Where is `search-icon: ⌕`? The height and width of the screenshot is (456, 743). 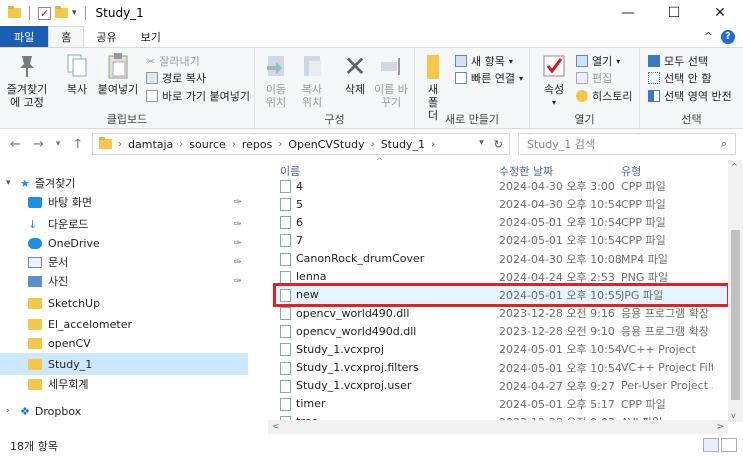
search-icon: ⌕ is located at coordinates (724, 144).